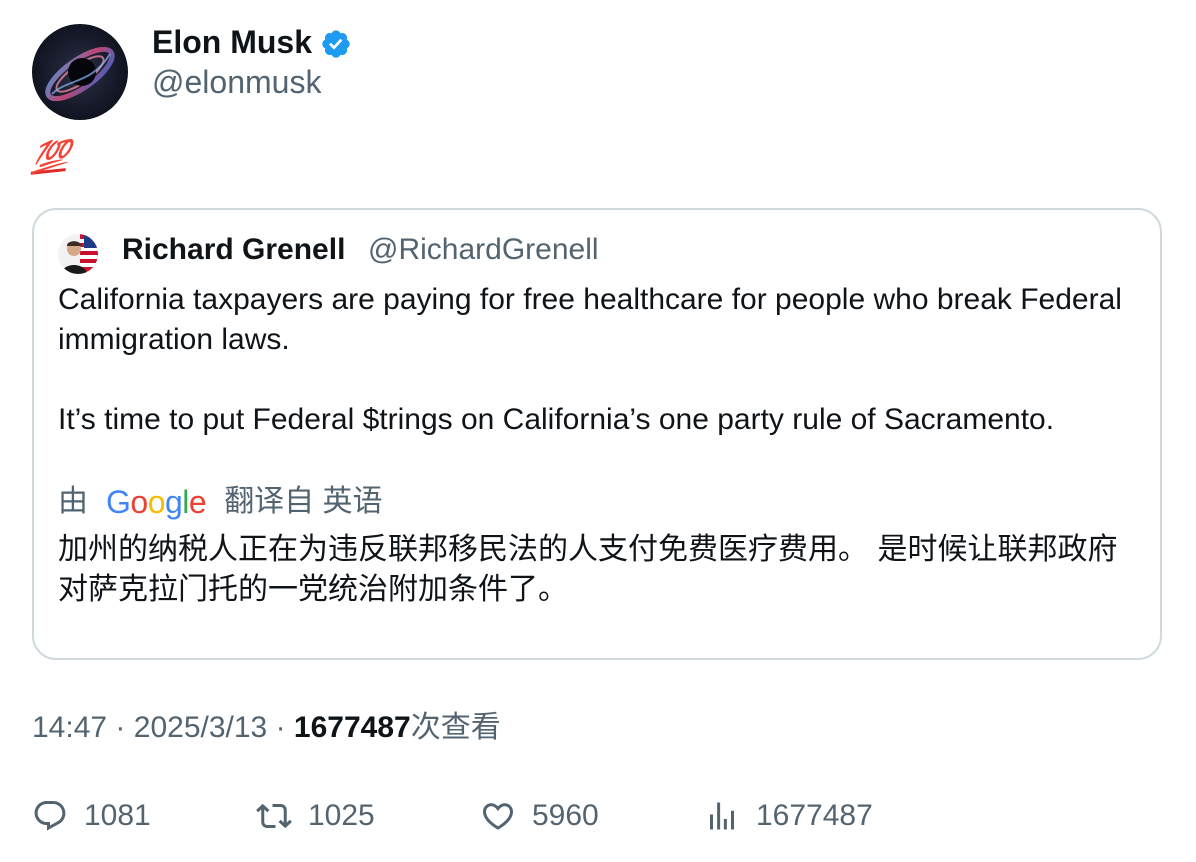  Describe the element at coordinates (352, 727) in the screenshot. I see `views-count: 1677487` at that location.